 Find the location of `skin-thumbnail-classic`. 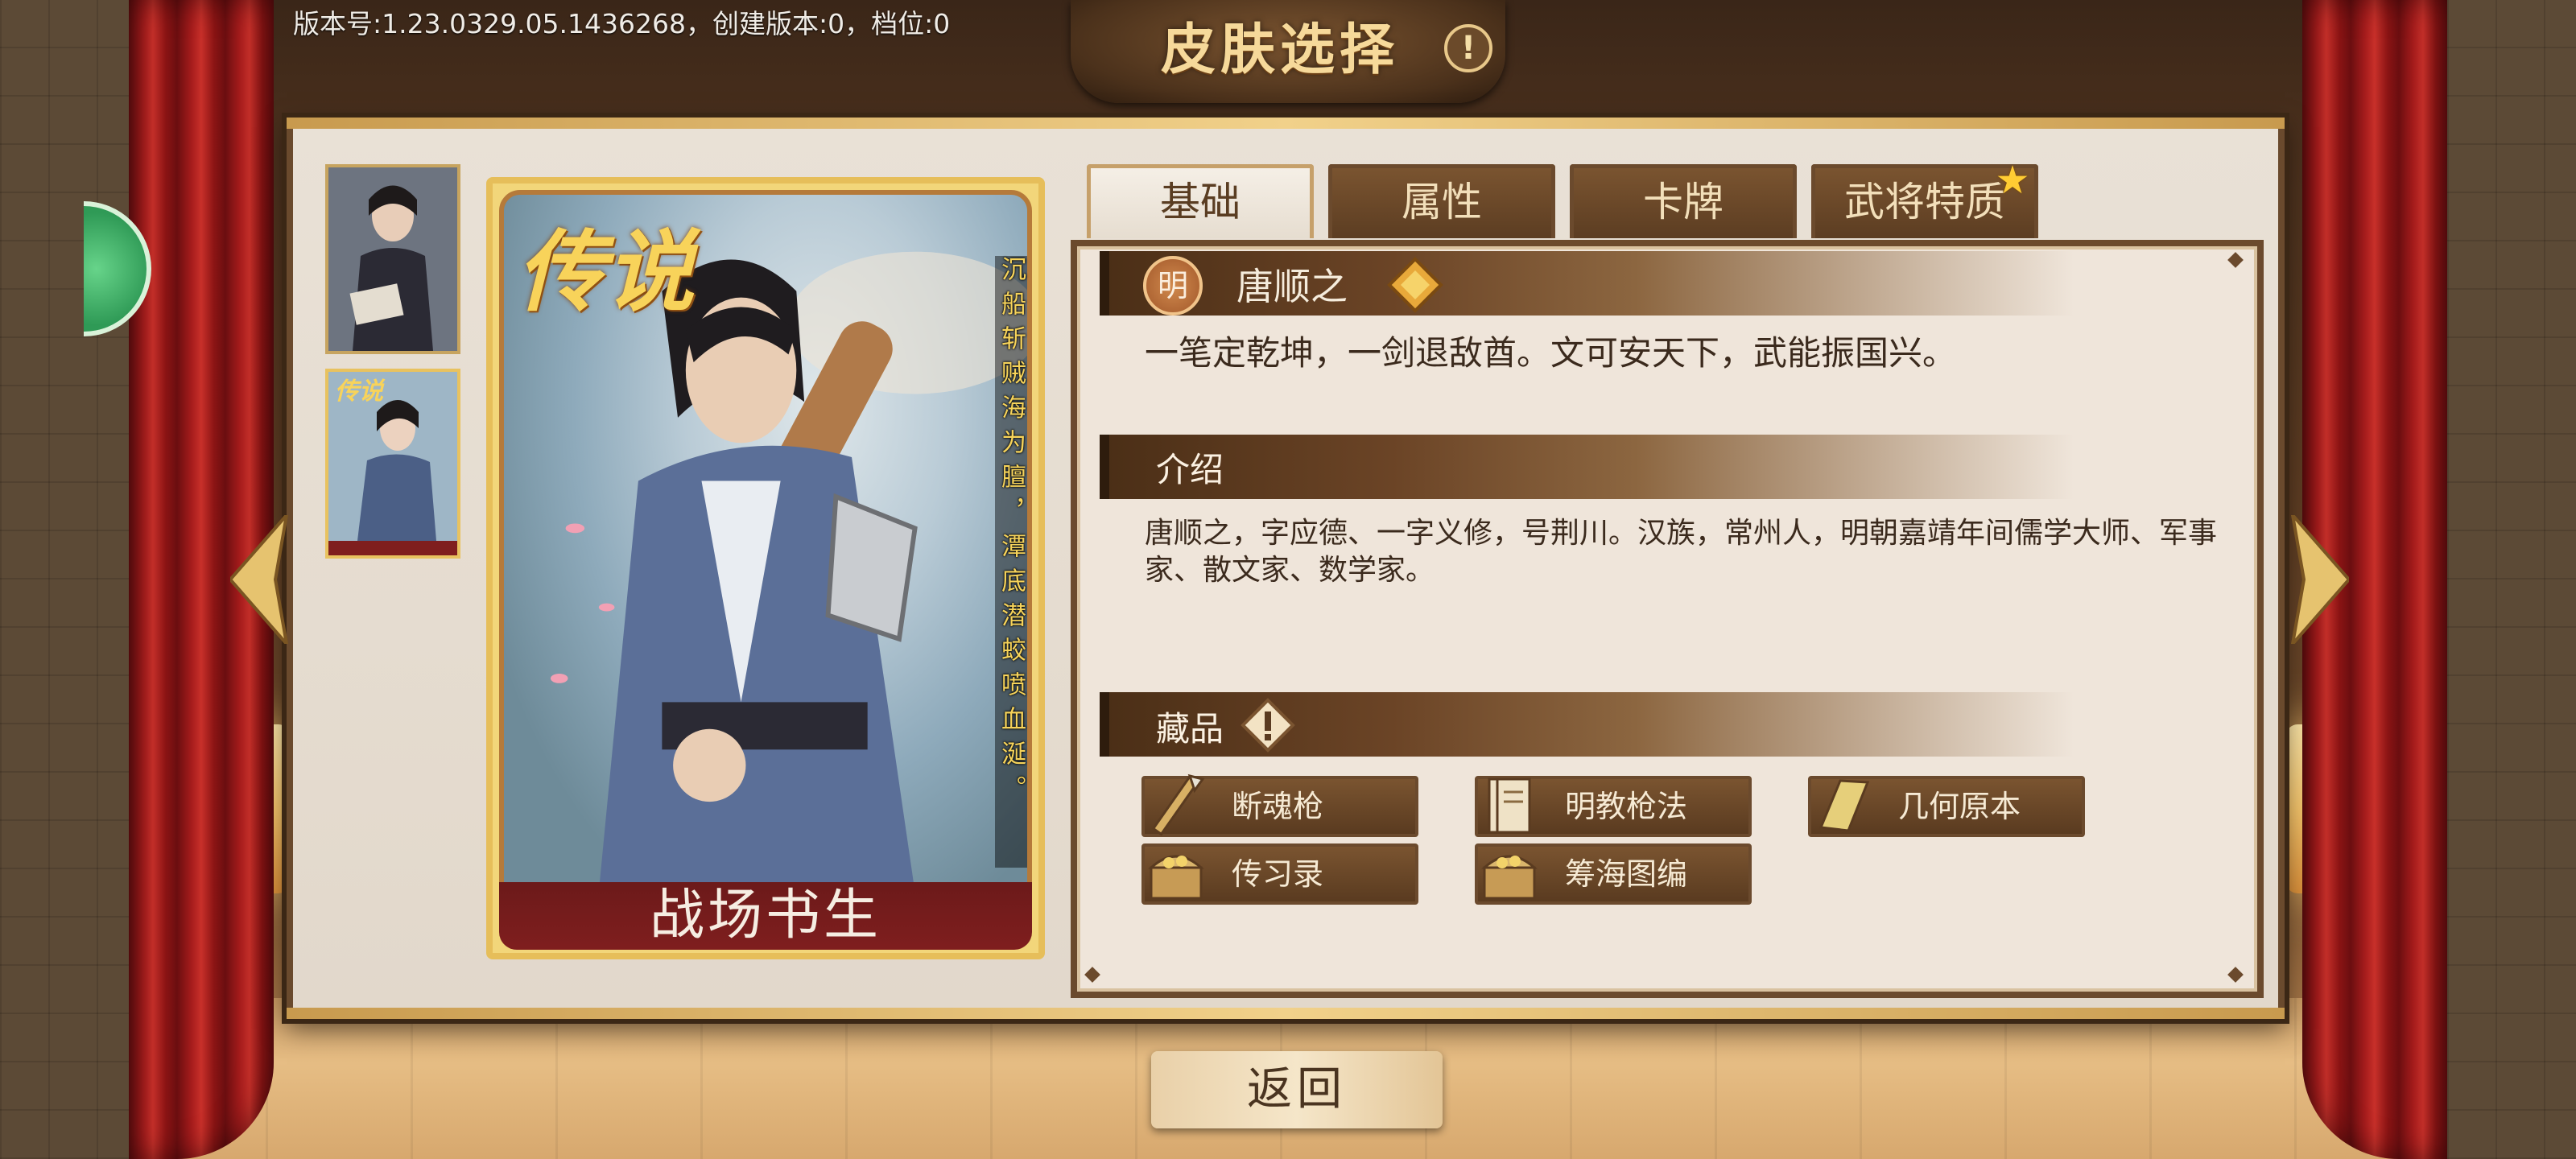

skin-thumbnail-classic is located at coordinates (392, 259).